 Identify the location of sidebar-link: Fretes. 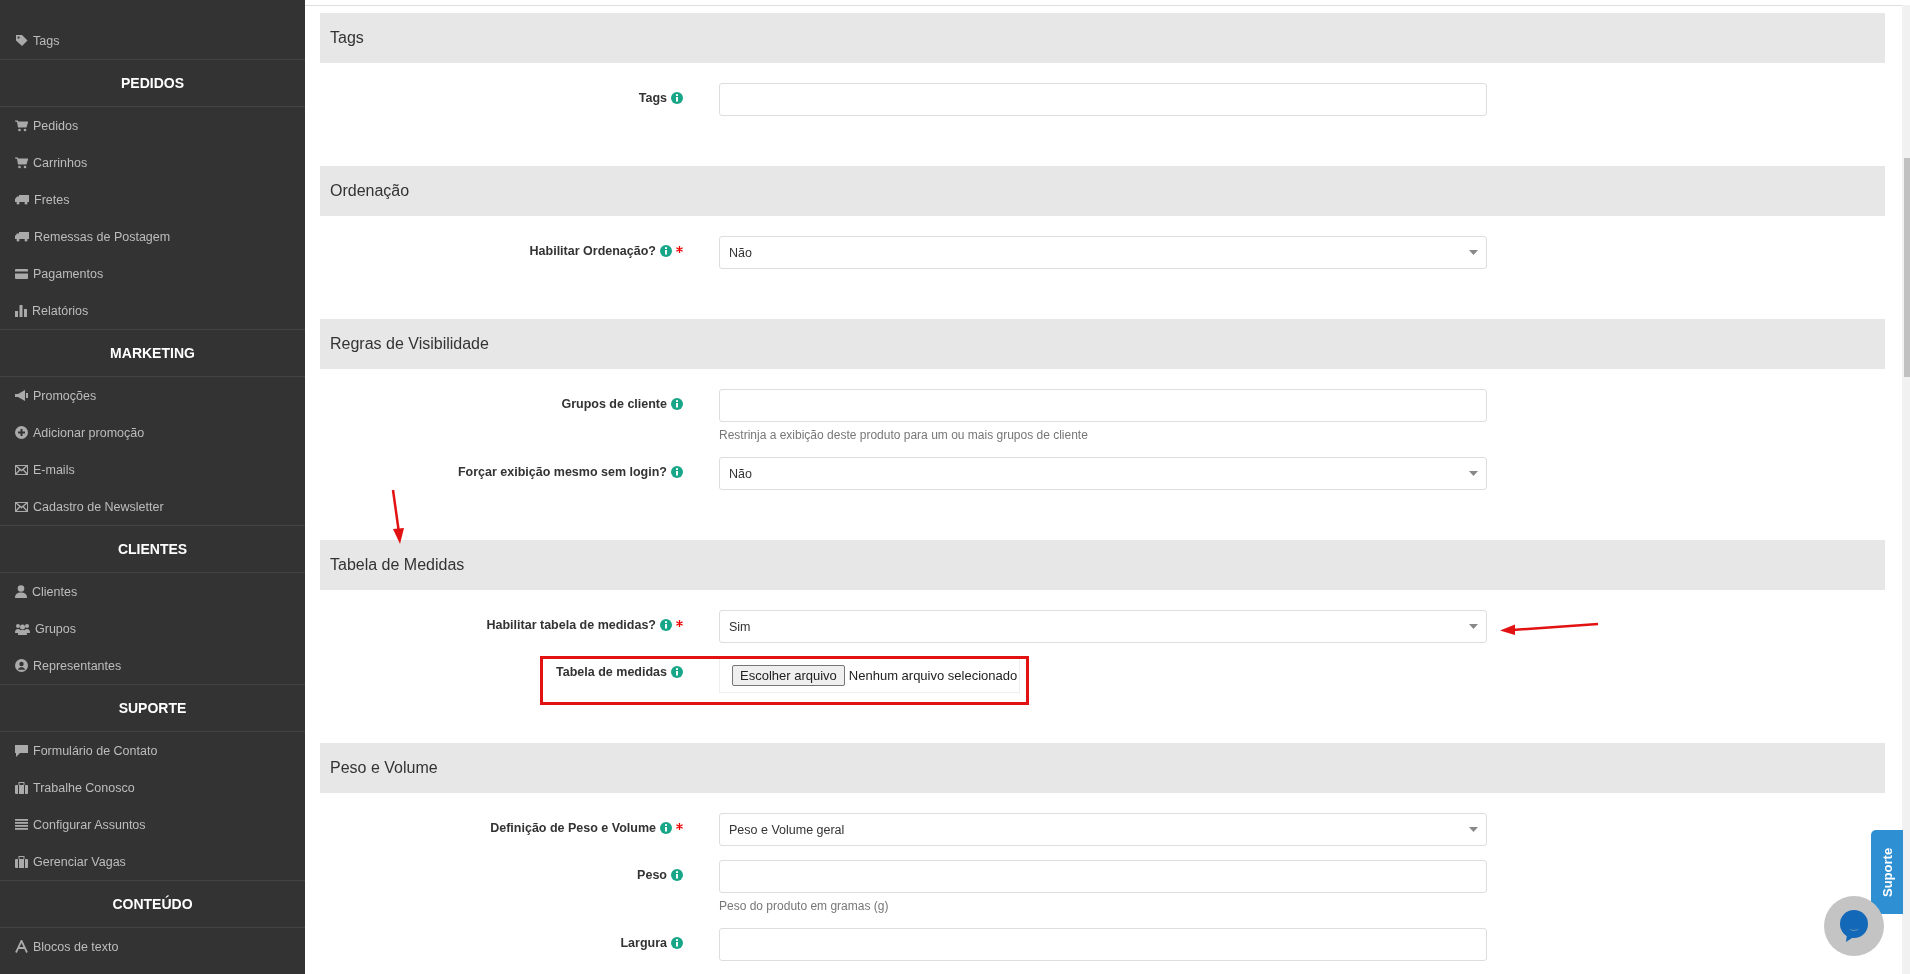
(52, 199).